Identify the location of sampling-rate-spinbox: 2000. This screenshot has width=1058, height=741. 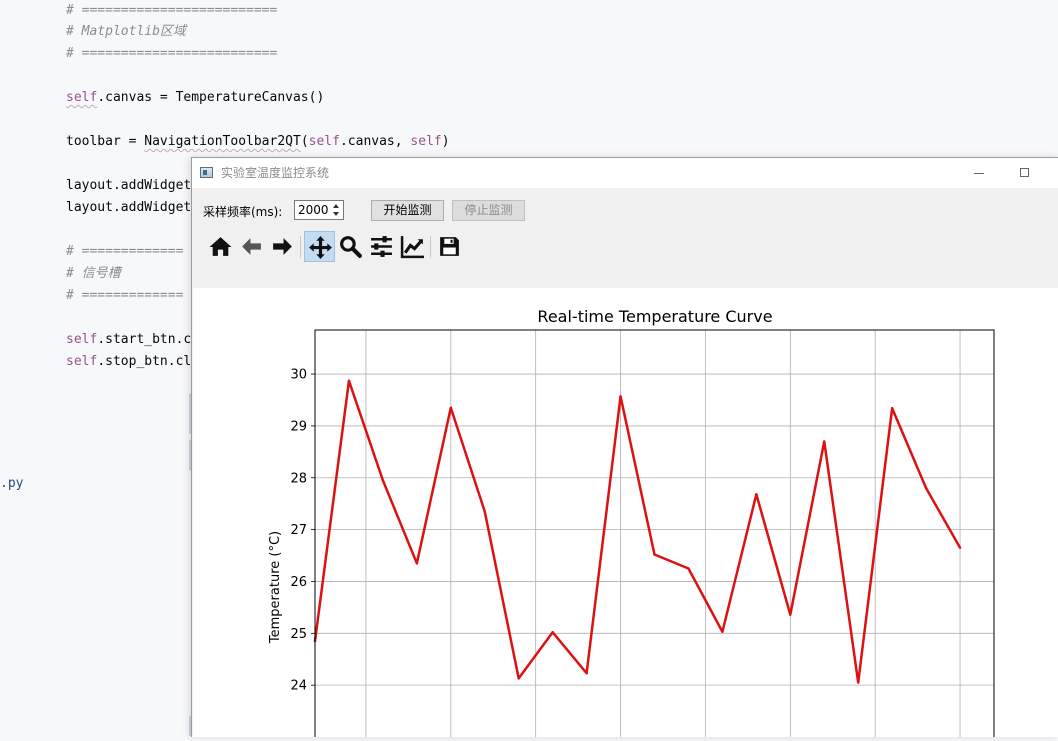
(319, 210).